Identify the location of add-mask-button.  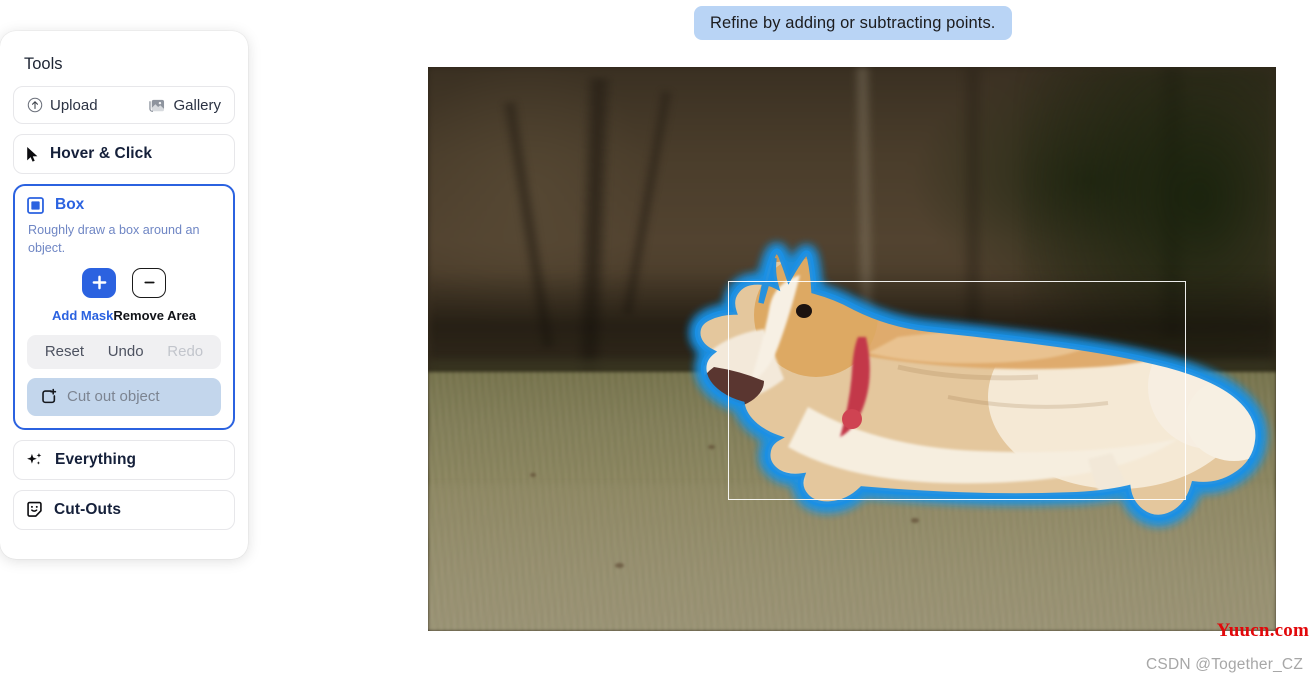
(99, 282).